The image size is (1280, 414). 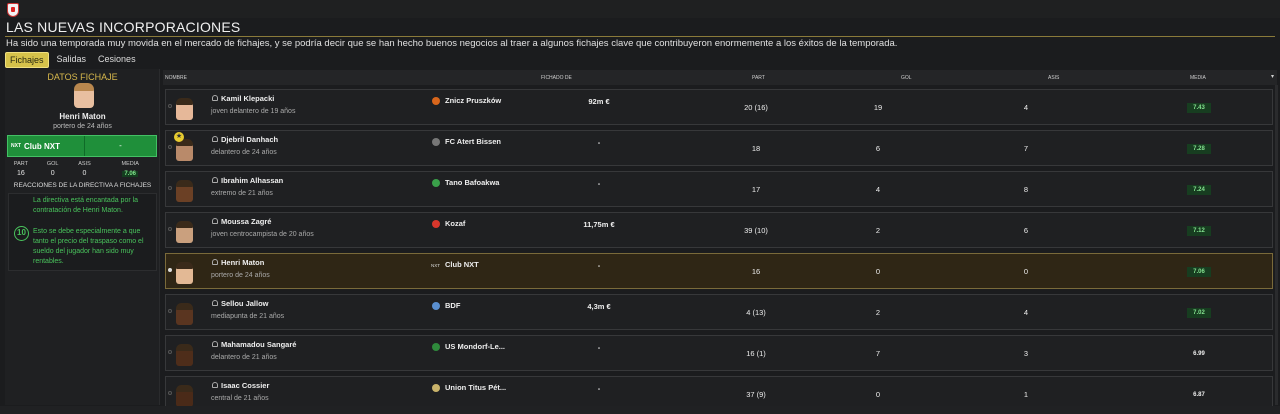 What do you see at coordinates (84, 173) in the screenshot?
I see `stat-value-asis: 0` at bounding box center [84, 173].